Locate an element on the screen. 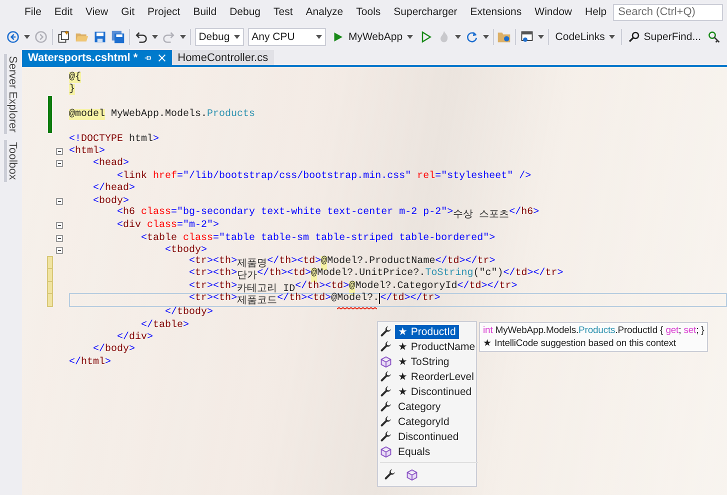  pin-icon is located at coordinates (148, 58).